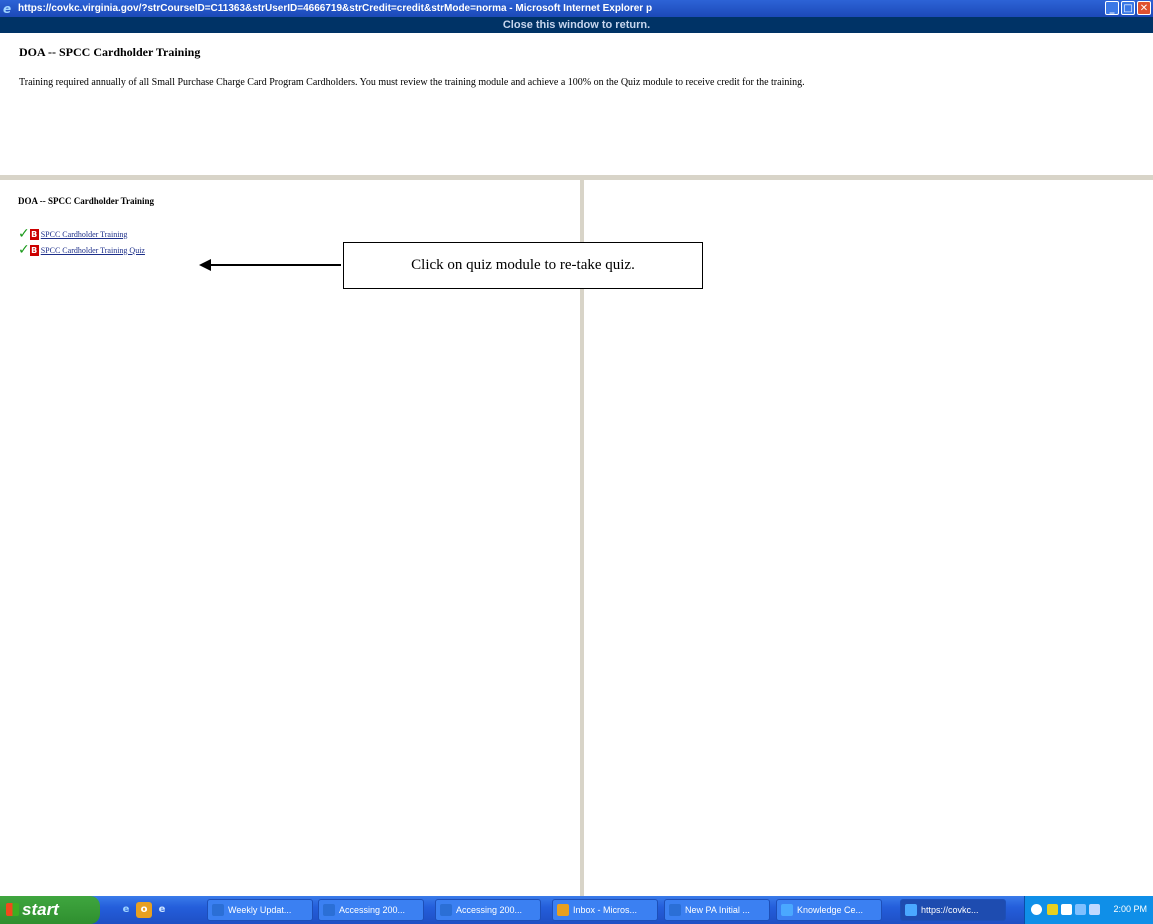  What do you see at coordinates (7, 8) in the screenshot?
I see `ie-icon: e` at bounding box center [7, 8].